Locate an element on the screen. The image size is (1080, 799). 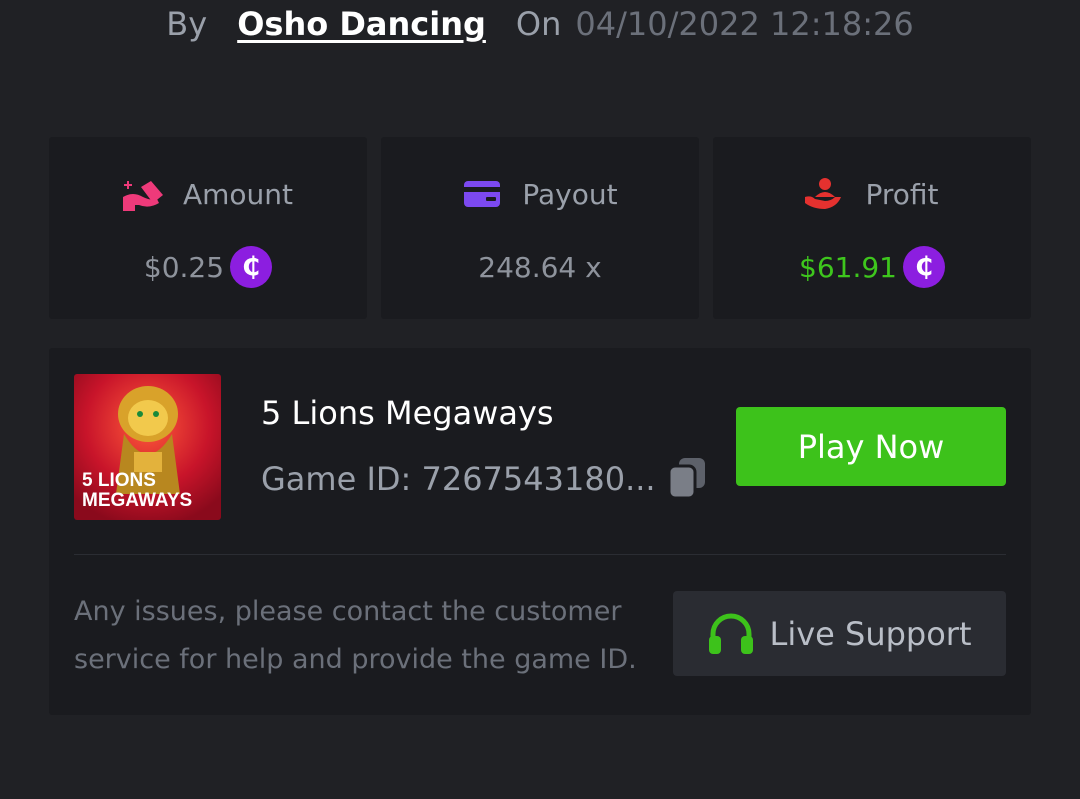
bet-byline: By Osho Dancing On 04/10/2022 12:18:26 is located at coordinates (540, 24).